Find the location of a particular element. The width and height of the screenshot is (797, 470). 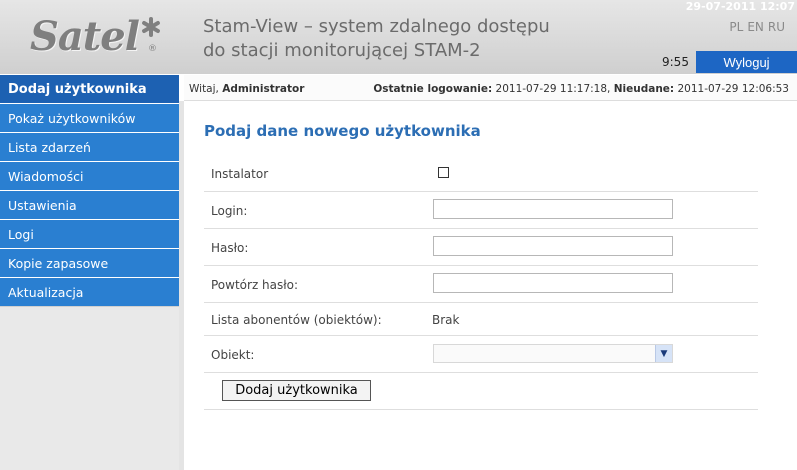

sidebar-item-messages: Wiadomości is located at coordinates (89, 176).